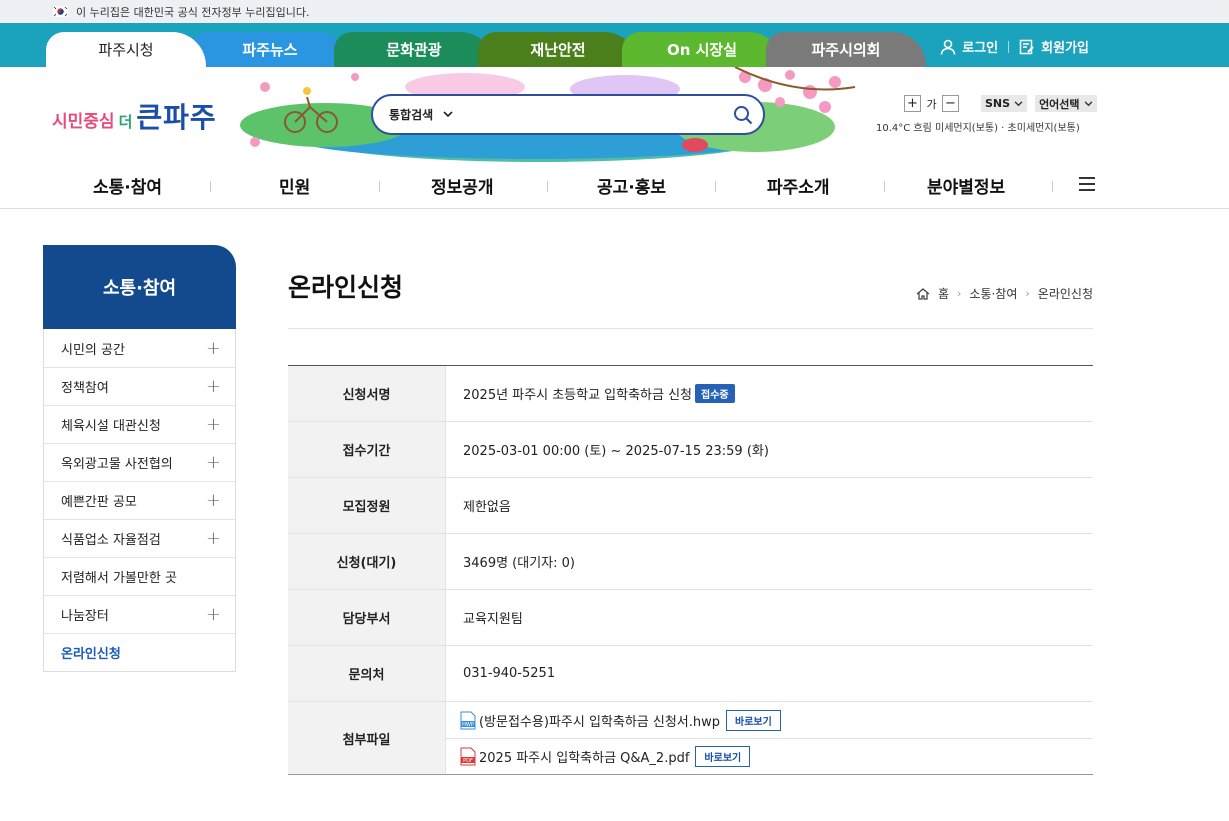 The height and width of the screenshot is (821, 1229). What do you see at coordinates (111, 426) in the screenshot?
I see `sidebar-item-label: 체육시설 대관신청` at bounding box center [111, 426].